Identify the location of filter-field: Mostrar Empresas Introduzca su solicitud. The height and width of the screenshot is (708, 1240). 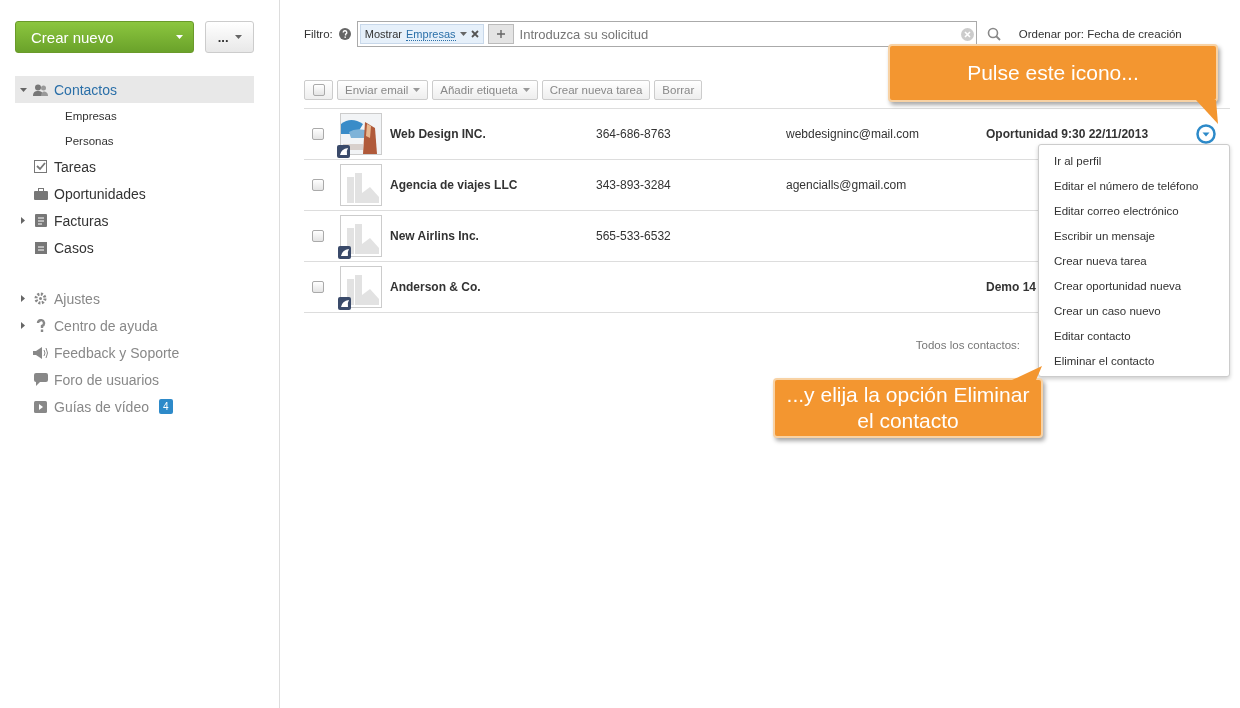
(666, 34).